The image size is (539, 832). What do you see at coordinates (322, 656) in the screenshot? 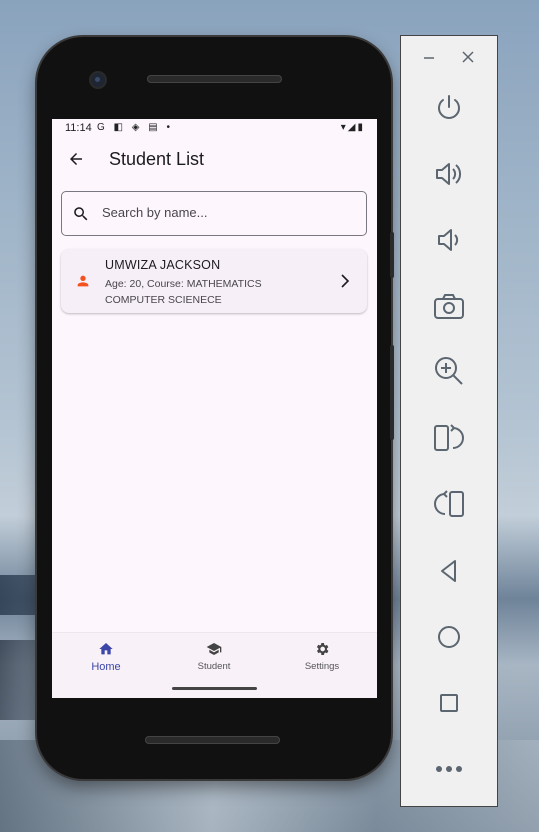
I see `nav-item-settings: Settings` at bounding box center [322, 656].